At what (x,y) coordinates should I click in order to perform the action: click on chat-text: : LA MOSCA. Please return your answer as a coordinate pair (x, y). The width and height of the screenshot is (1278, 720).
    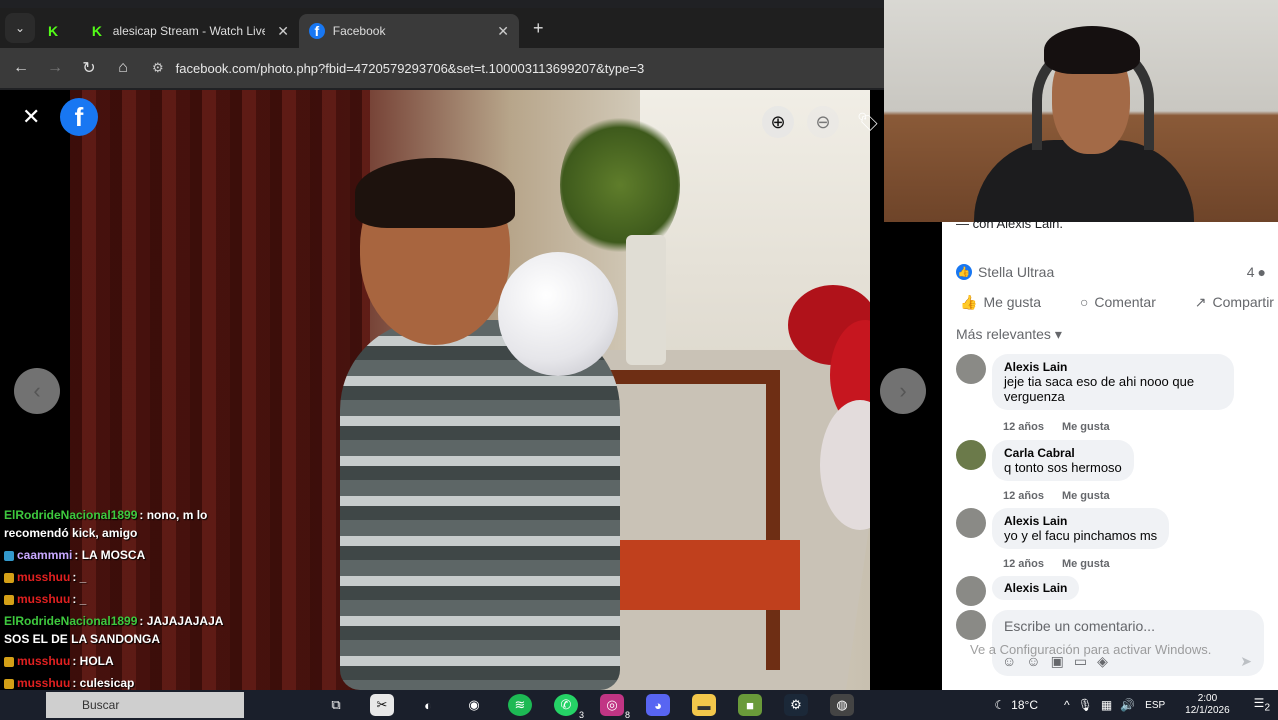
    Looking at the image, I should click on (110, 555).